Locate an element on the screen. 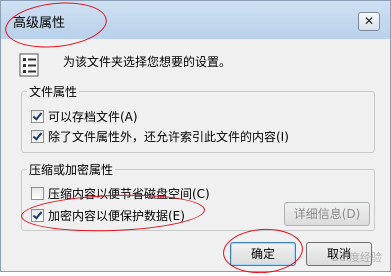 This screenshot has height=276, width=391. details-button: 详细信息(D) is located at coordinates (327, 214).